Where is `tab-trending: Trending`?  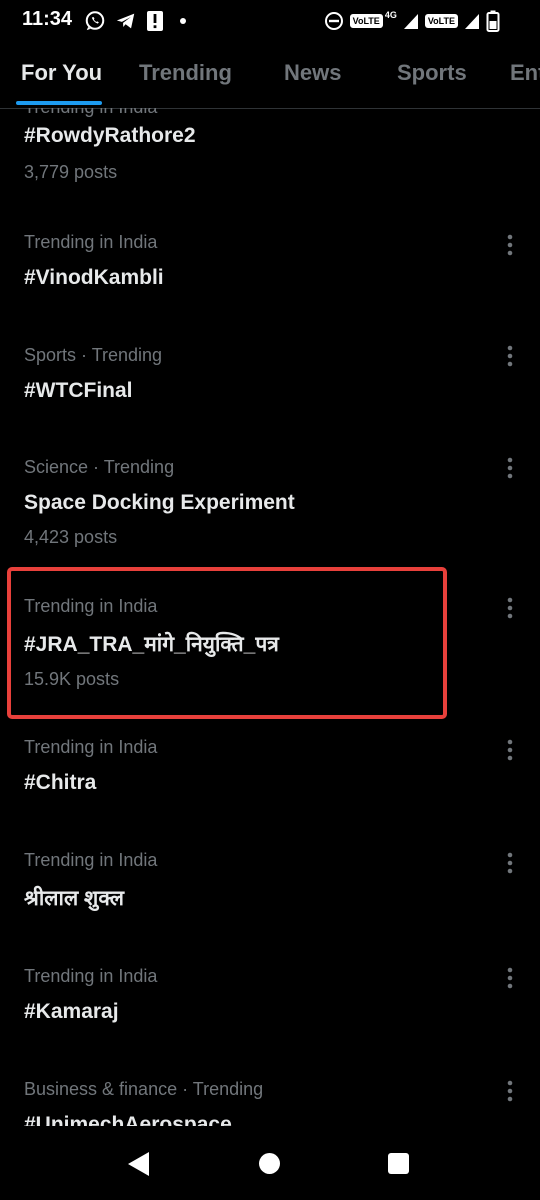
tab-trending: Trending is located at coordinates (185, 73).